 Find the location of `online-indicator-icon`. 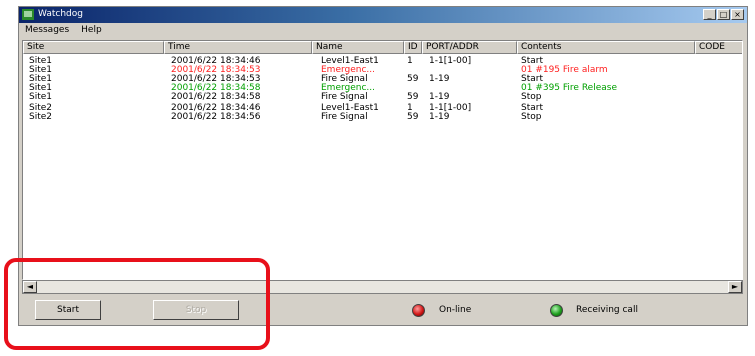

online-indicator-icon is located at coordinates (418, 310).